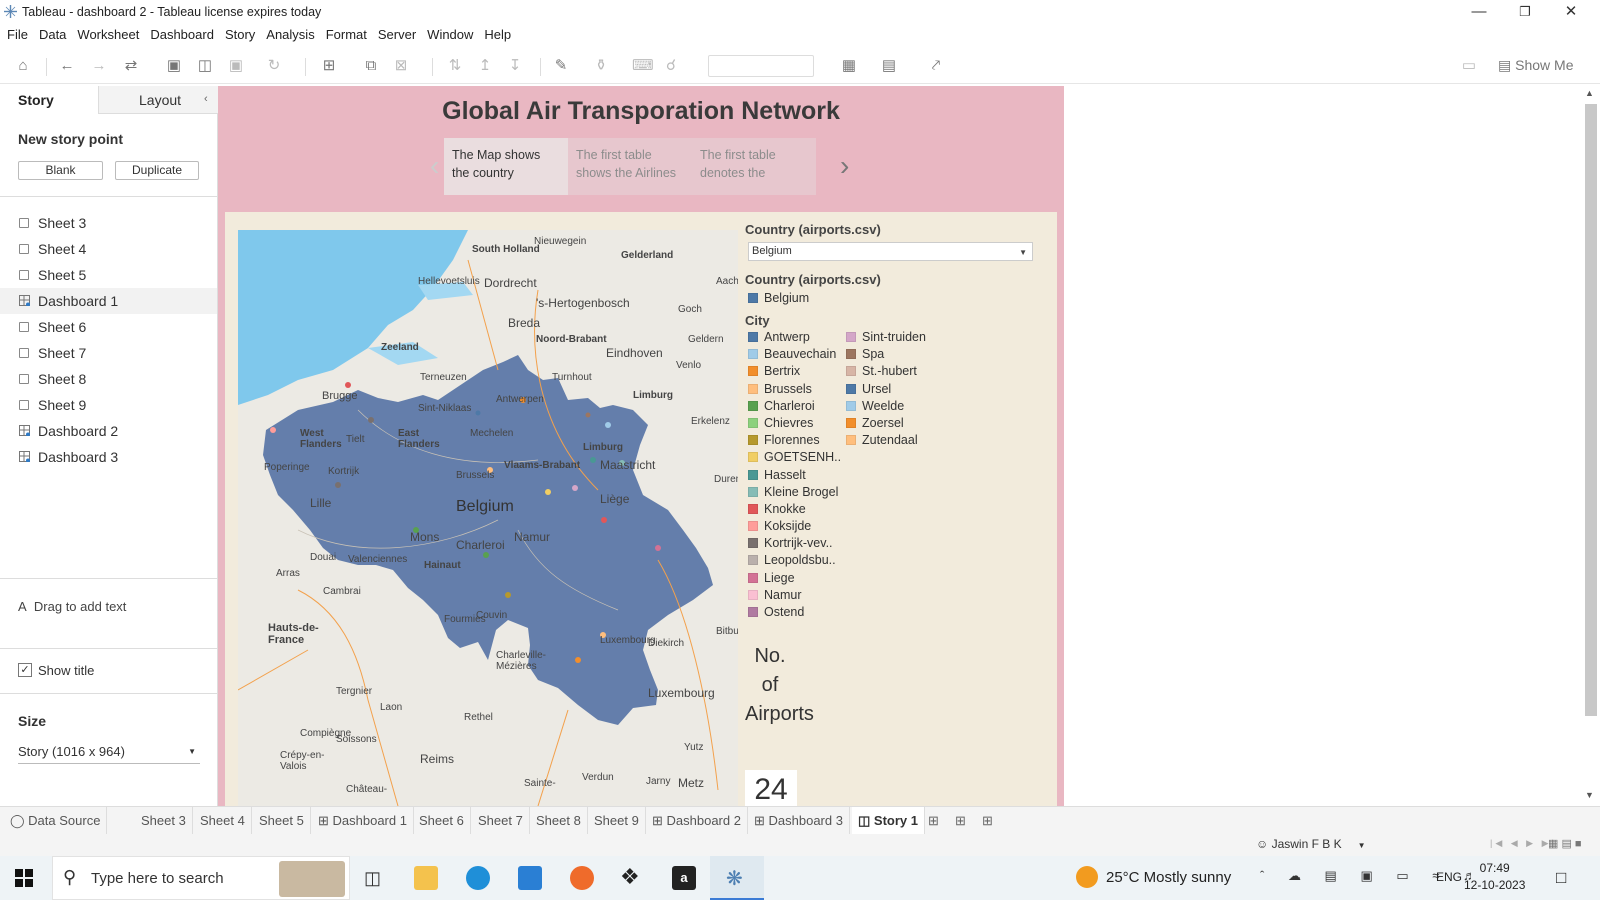 The width and height of the screenshot is (1600, 900). Describe the element at coordinates (401, 66) in the screenshot. I see `clear-sheet-icon: ⊠` at that location.